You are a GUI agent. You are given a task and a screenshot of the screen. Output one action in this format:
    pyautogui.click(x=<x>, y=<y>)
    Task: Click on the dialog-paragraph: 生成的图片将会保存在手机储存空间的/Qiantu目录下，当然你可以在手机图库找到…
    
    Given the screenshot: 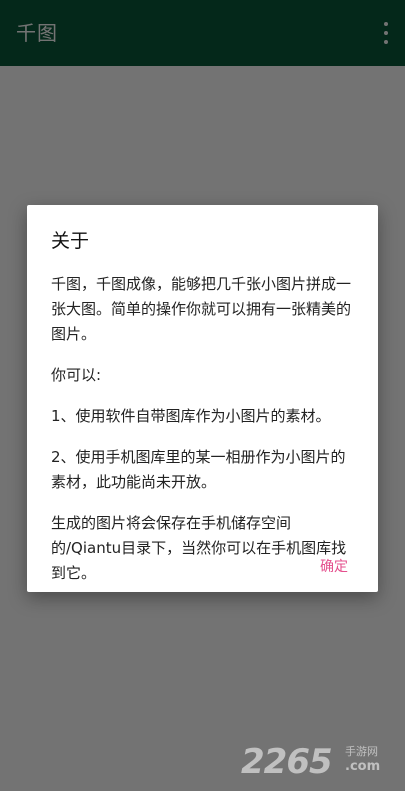 What is the action you would take?
    pyautogui.click(x=199, y=548)
    